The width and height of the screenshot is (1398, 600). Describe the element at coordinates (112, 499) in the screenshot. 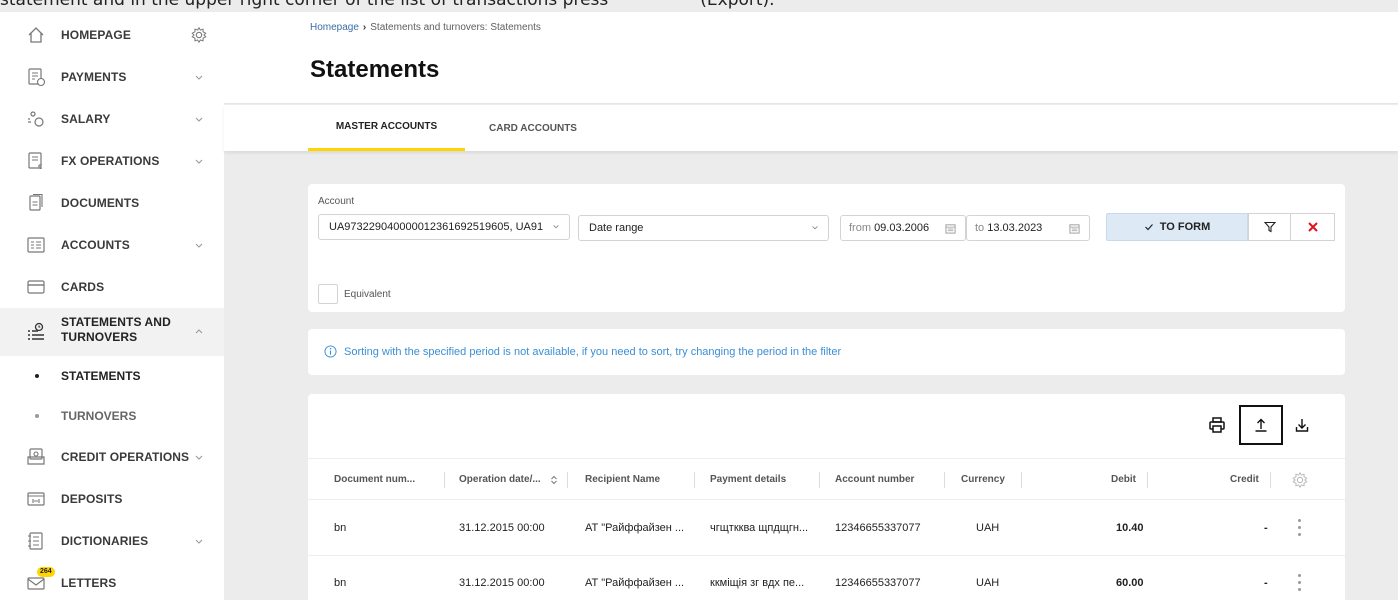

I see `sidebar-item-deposits: DEPOSITS` at that location.